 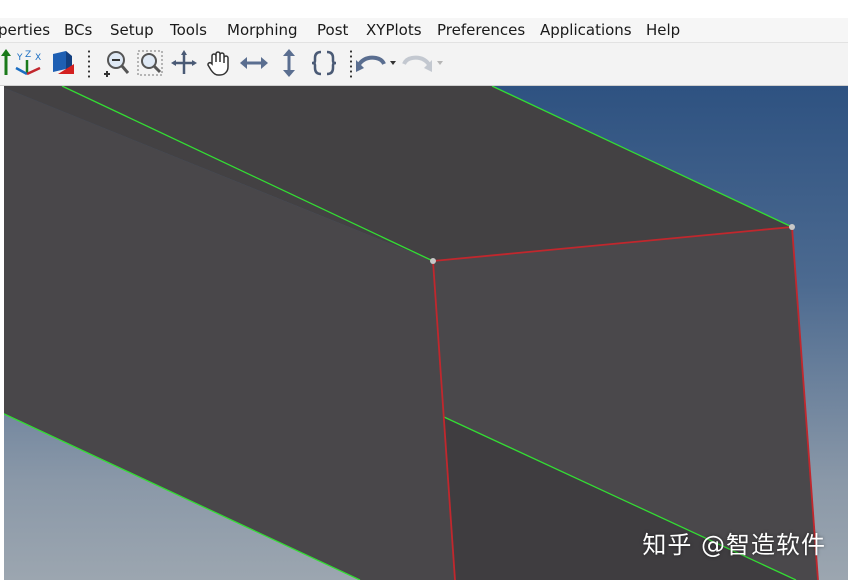 I want to click on zoom-window-button, so click(x=116, y=63).